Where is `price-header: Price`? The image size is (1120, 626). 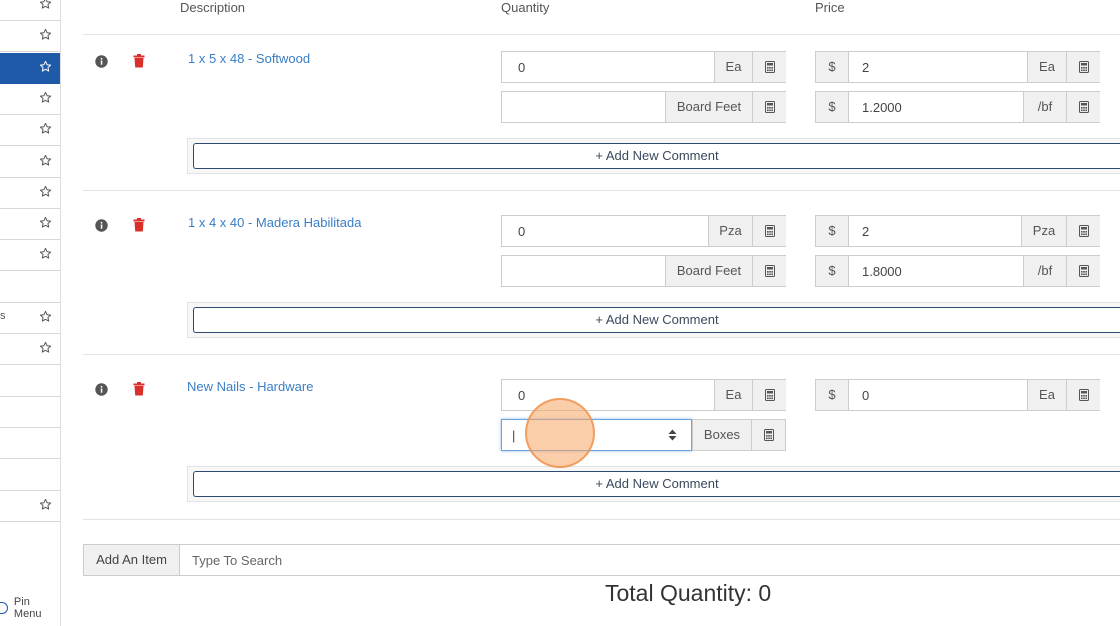 price-header: Price is located at coordinates (830, 7).